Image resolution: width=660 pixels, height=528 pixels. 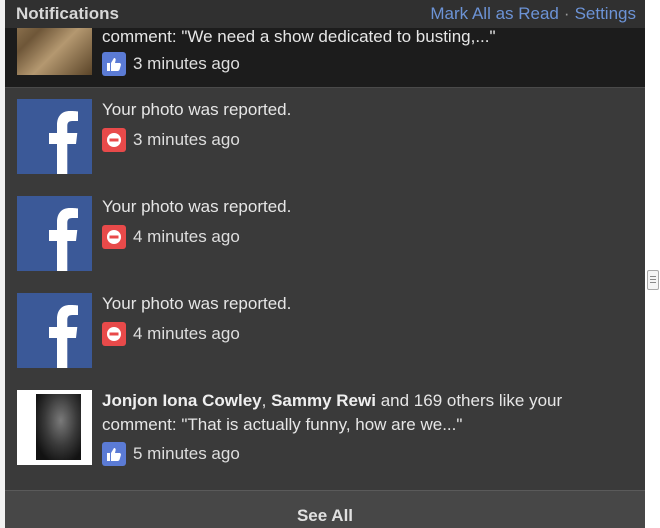 I want to click on notification-meta: 5 minutes ago, so click(x=171, y=454).